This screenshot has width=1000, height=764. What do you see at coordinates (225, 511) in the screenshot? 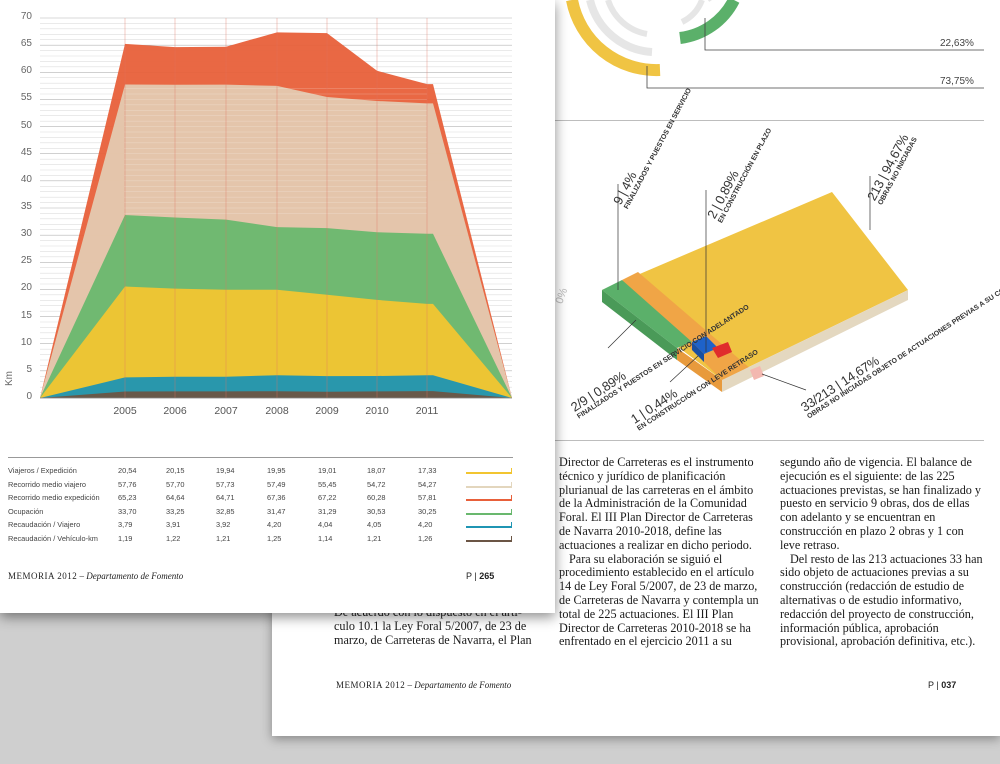
I see `table-cell: 32,85` at bounding box center [225, 511].